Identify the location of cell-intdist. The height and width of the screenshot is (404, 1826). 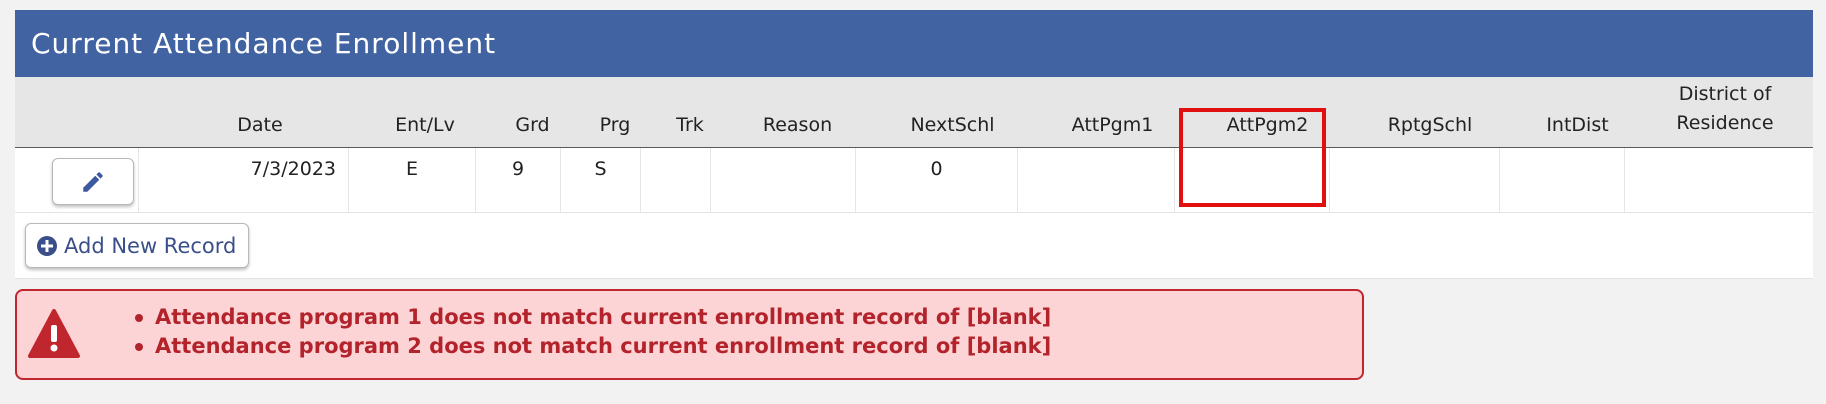
(1561, 180).